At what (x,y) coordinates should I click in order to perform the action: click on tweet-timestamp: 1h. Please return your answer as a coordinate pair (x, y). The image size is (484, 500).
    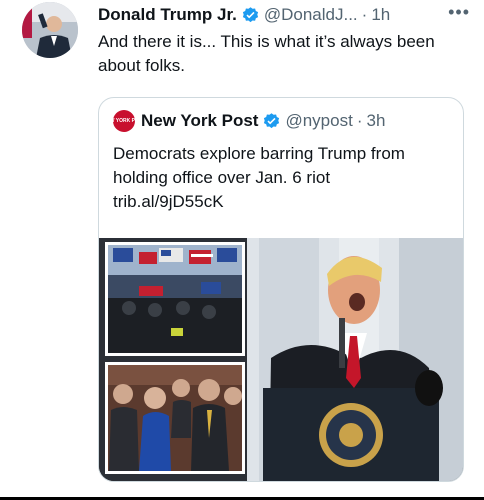
    Looking at the image, I should click on (380, 15).